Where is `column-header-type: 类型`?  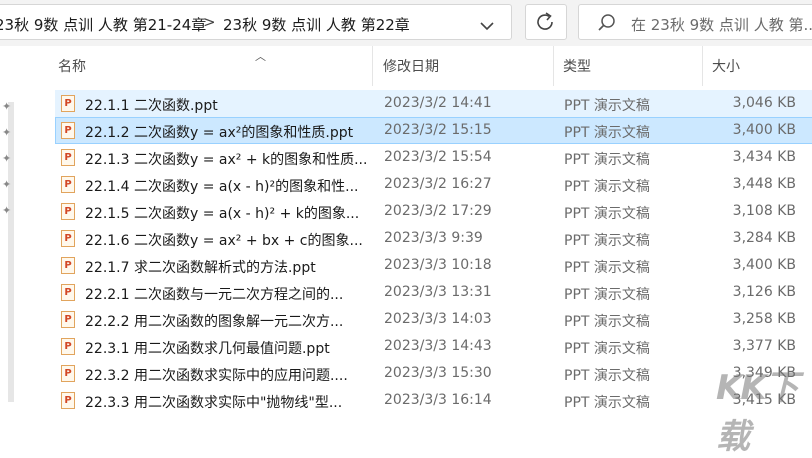
column-header-type: 类型 is located at coordinates (577, 66).